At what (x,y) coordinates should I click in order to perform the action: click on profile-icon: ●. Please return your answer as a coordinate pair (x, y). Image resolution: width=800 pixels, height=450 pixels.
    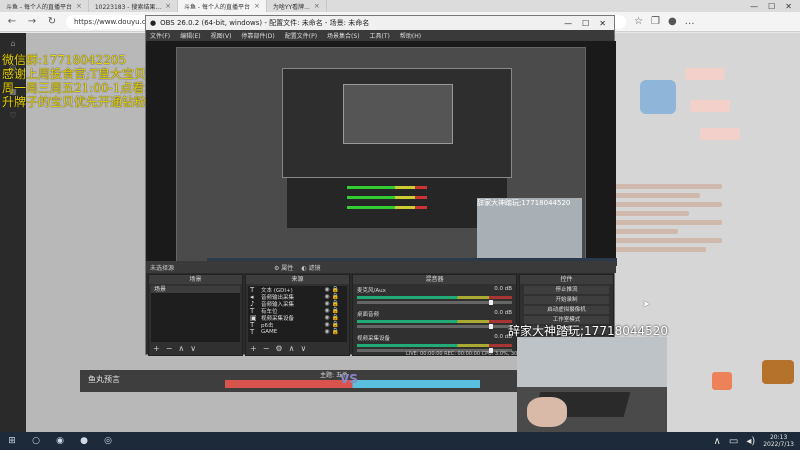
    Looking at the image, I should click on (672, 21).